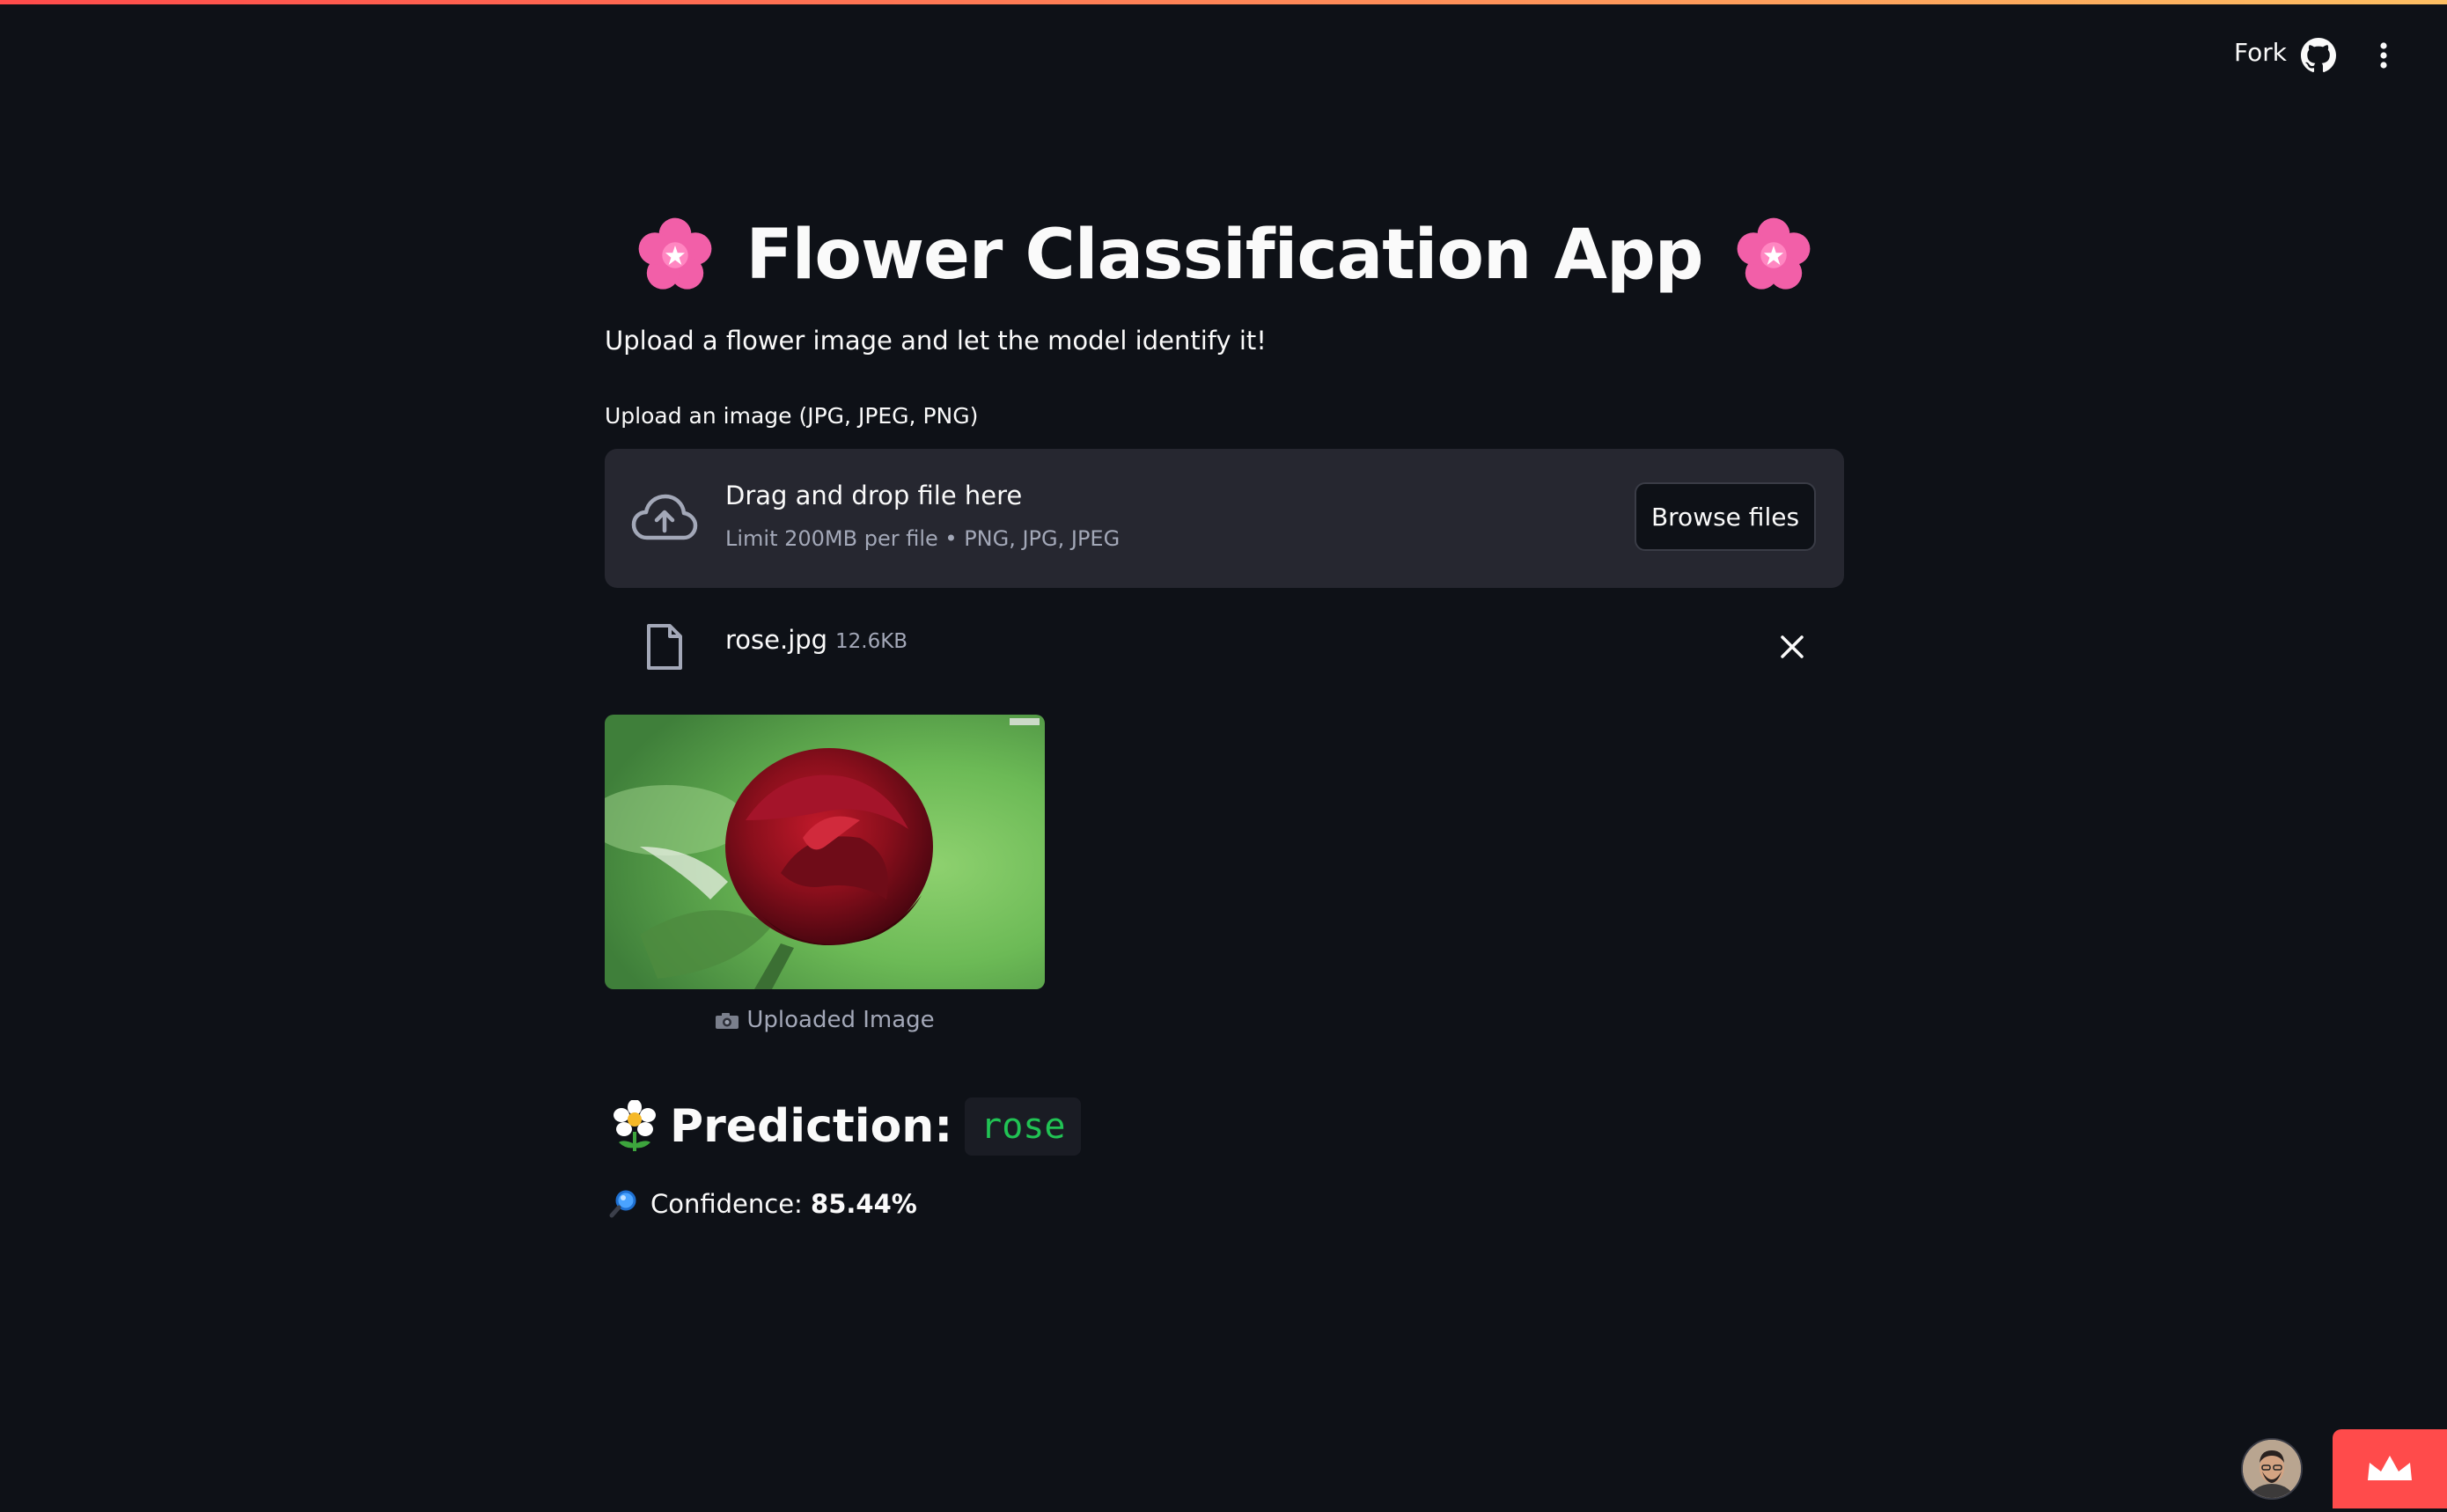  I want to click on confidence-label: Confidence:, so click(727, 1204).